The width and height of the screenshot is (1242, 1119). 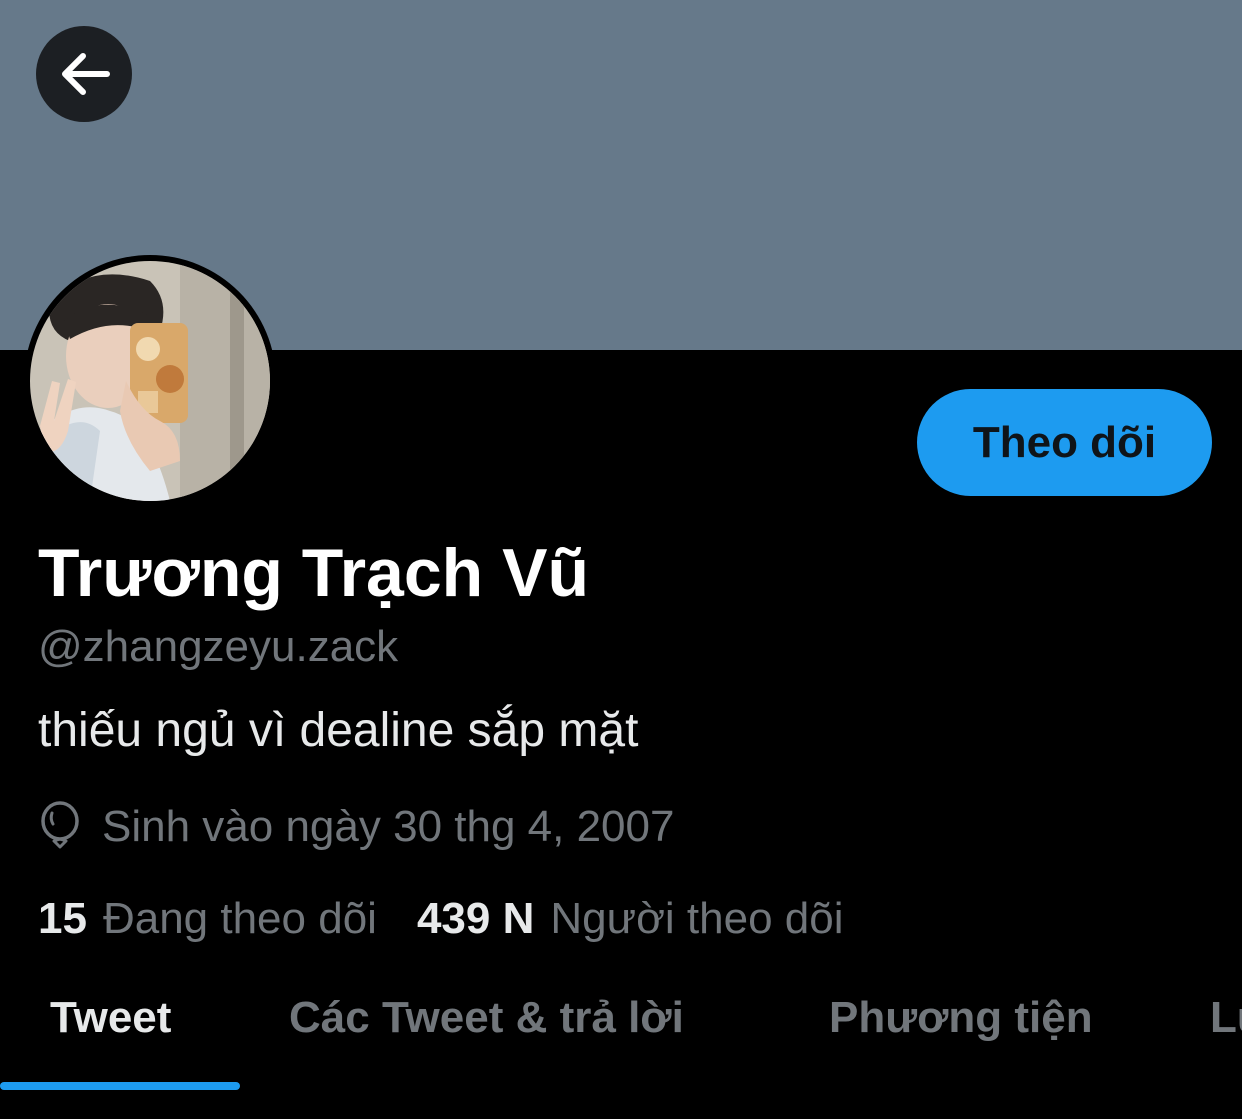 I want to click on active-tab-indicator, so click(x=120, y=1086).